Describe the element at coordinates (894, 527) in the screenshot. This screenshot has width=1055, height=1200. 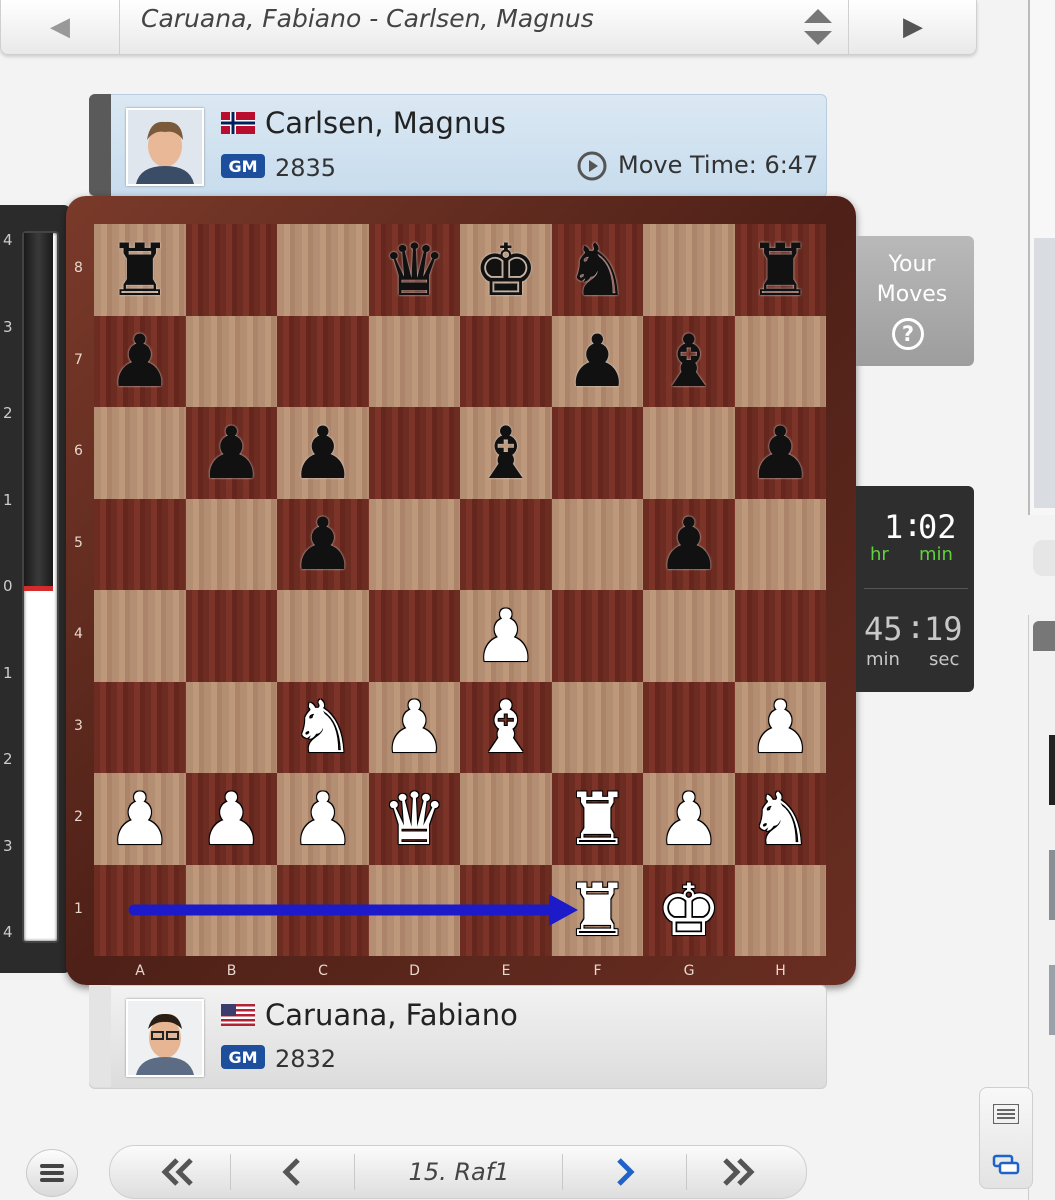
I see `clock-hours: 1` at that location.